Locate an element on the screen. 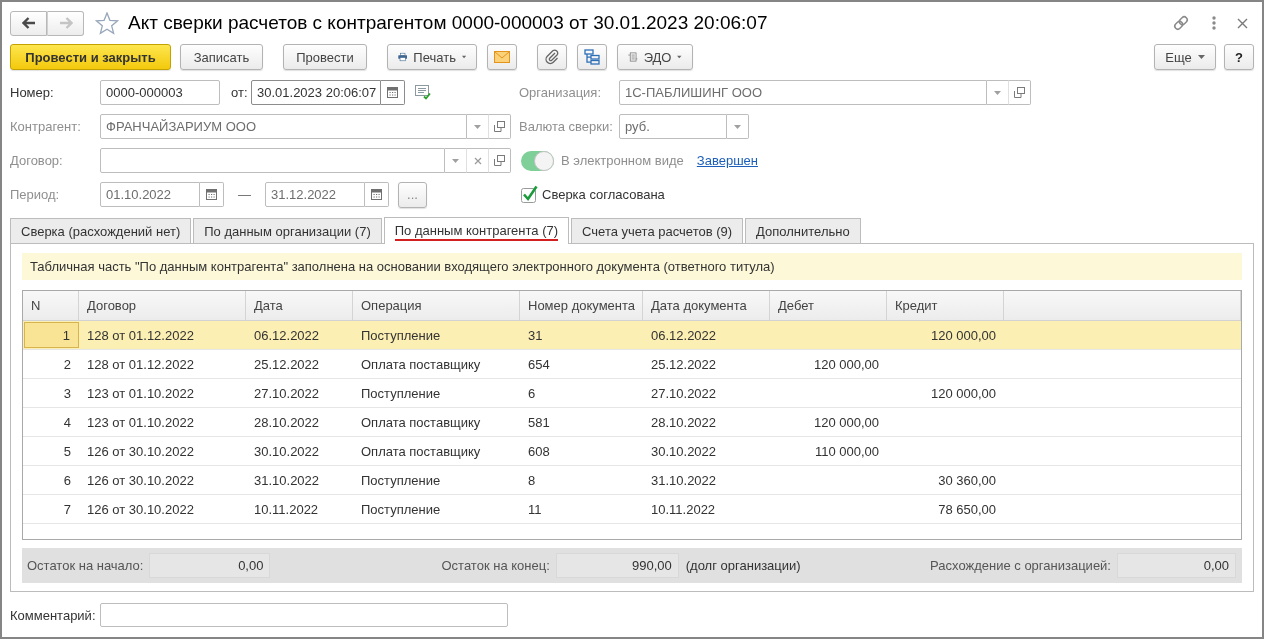 This screenshot has width=1264, height=639. column-header: N is located at coordinates (51, 305).